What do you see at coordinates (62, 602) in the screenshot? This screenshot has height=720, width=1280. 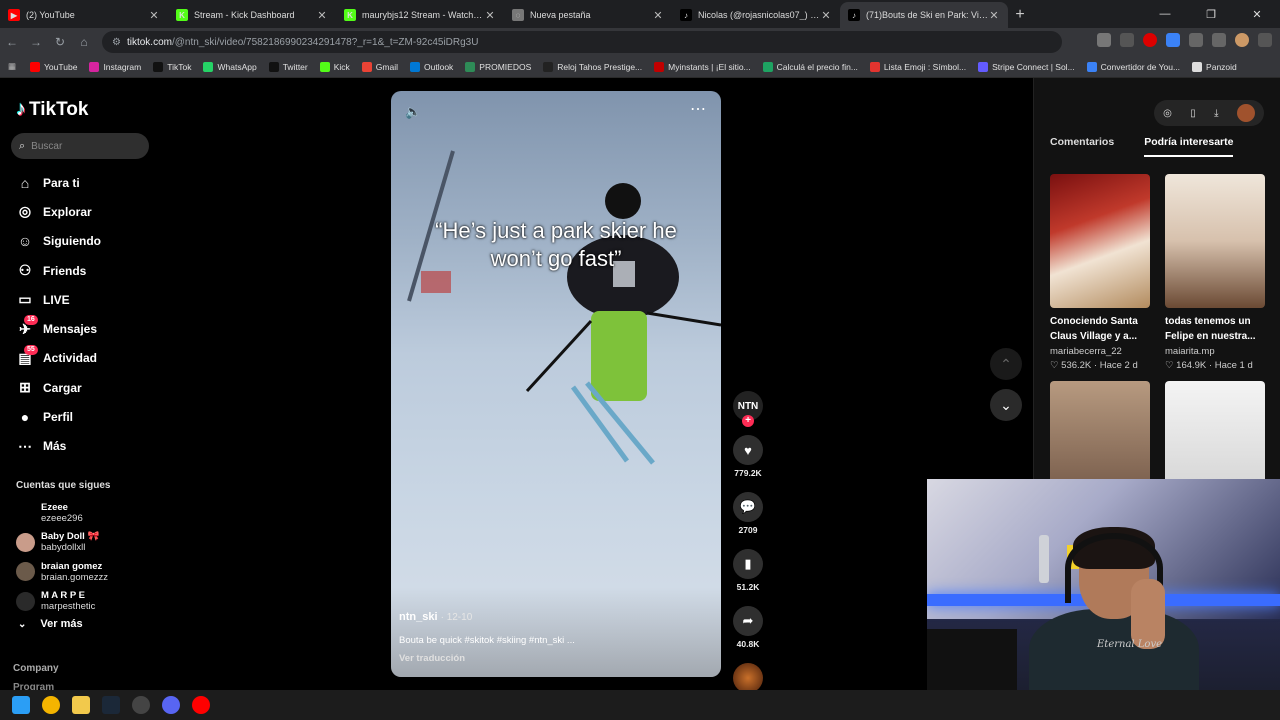 I see `following-account: M A R P Emarpesthetic` at bounding box center [62, 602].